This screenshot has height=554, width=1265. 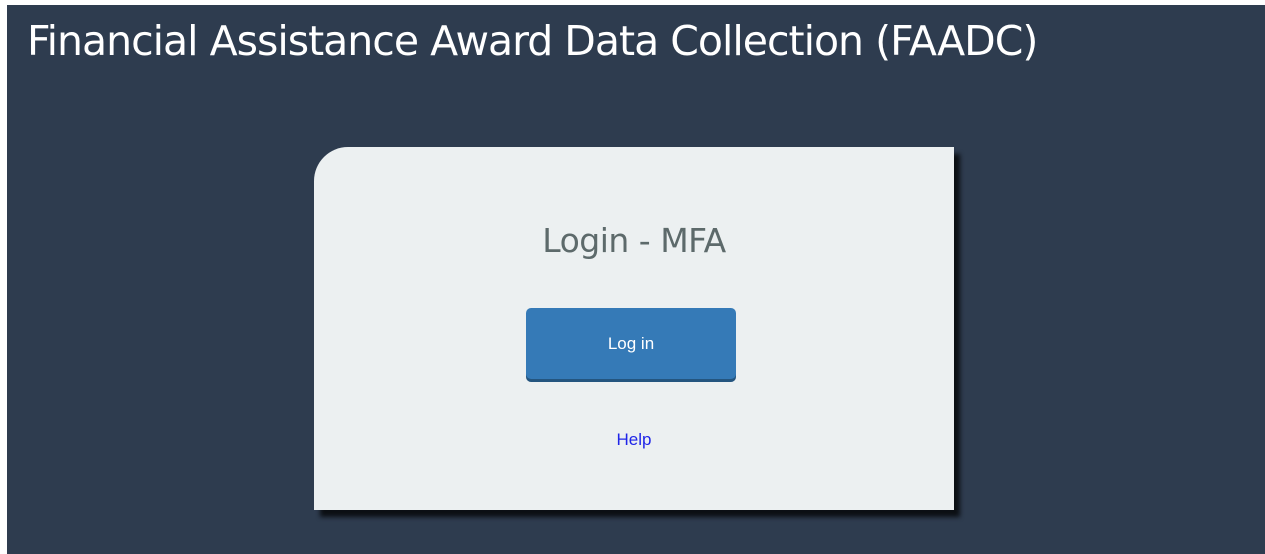 I want to click on help-link: Help, so click(x=634, y=440).